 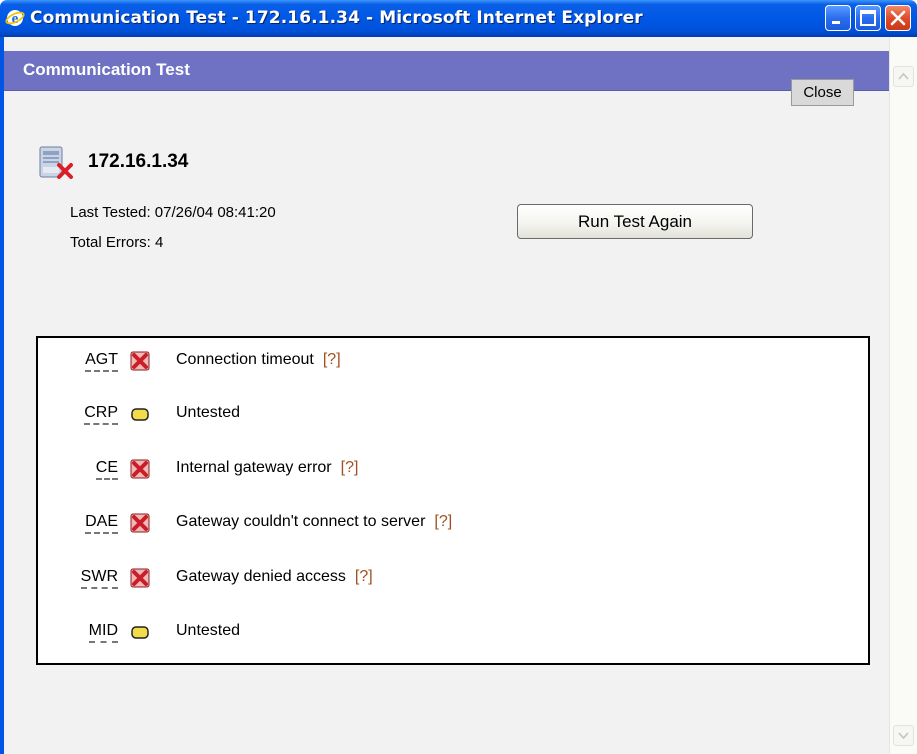 What do you see at coordinates (117, 242) in the screenshot?
I see `total-errors: Total Errors: 4` at bounding box center [117, 242].